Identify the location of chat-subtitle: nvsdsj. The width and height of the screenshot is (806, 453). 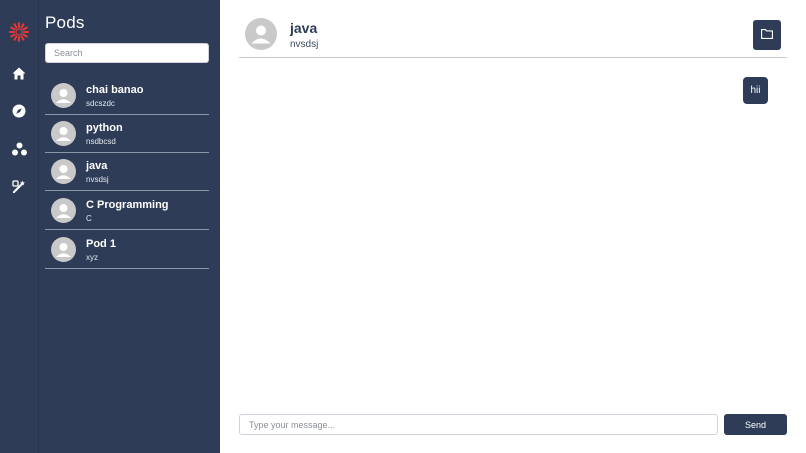
(304, 44).